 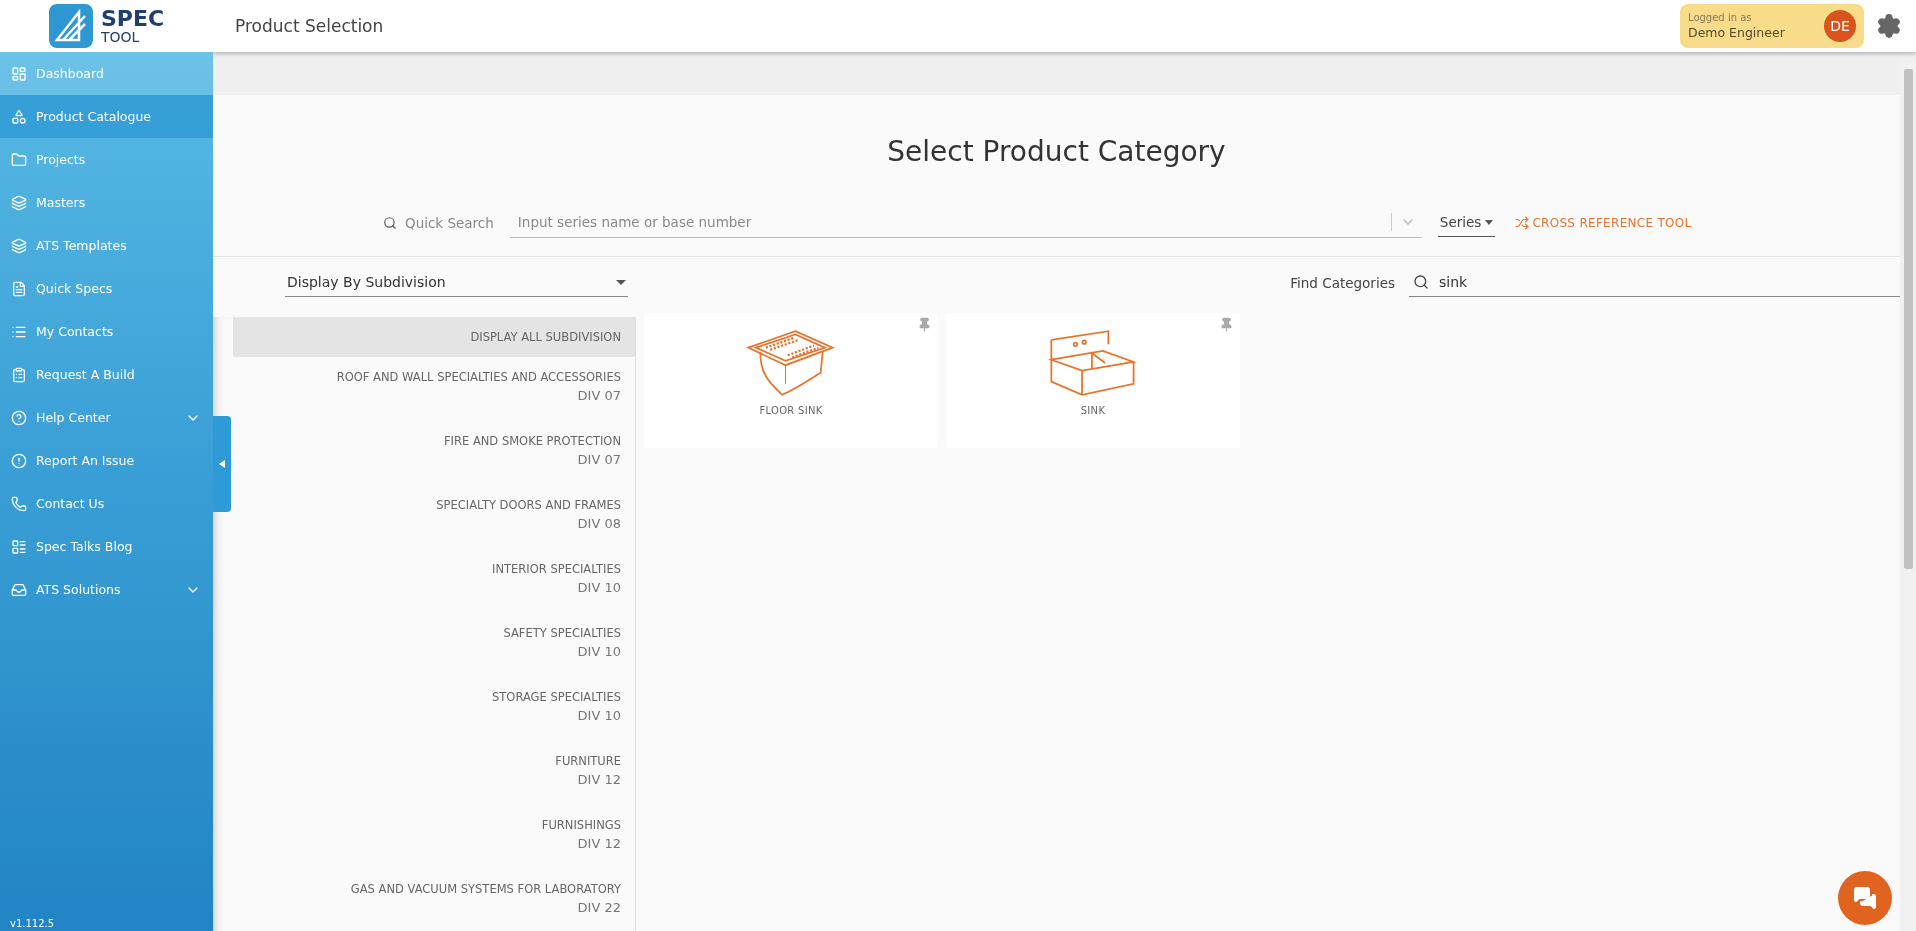 What do you see at coordinates (588, 760) in the screenshot?
I see `subdivision-name: FURNITURE` at bounding box center [588, 760].